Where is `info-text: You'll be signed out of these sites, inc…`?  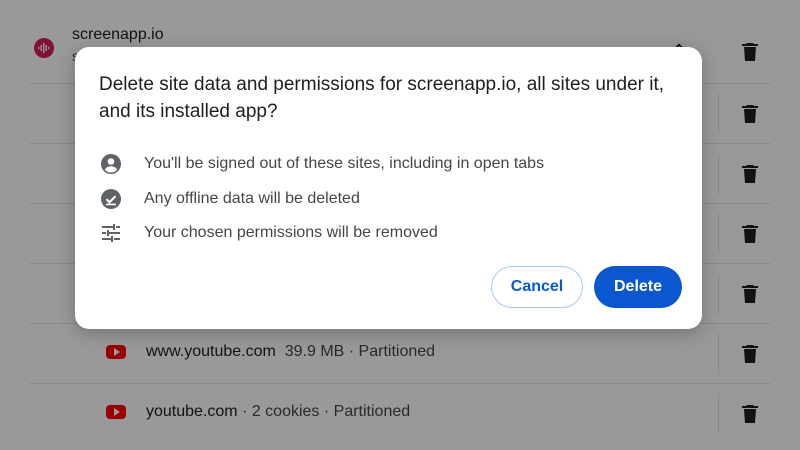 info-text: You'll be signed out of these sites, inc… is located at coordinates (344, 163).